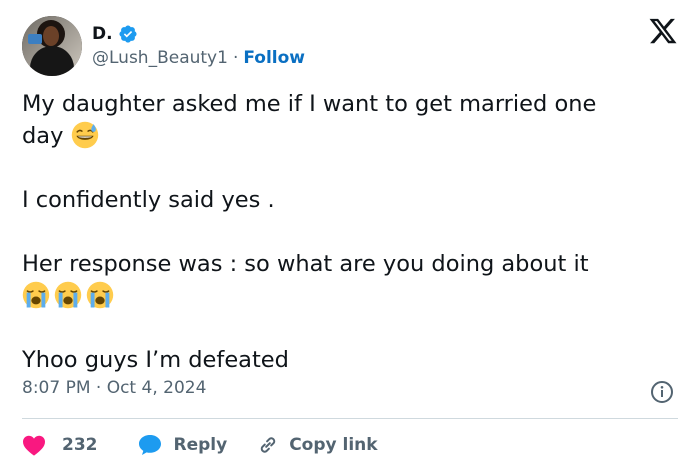 Image resolution: width=700 pixels, height=471 pixels. Describe the element at coordinates (352, 136) in the screenshot. I see `tweet-line: day` at that location.